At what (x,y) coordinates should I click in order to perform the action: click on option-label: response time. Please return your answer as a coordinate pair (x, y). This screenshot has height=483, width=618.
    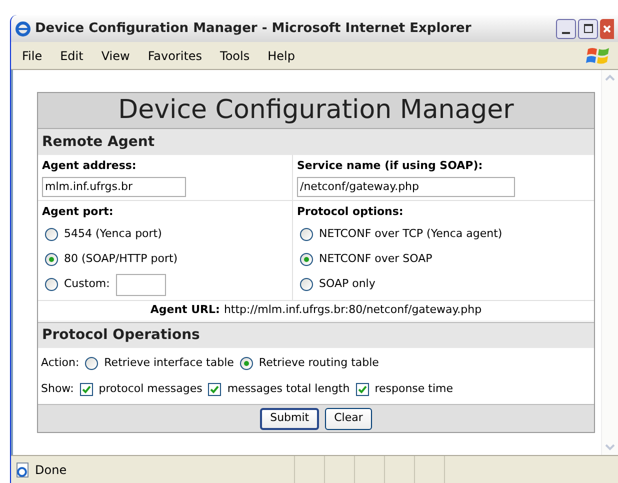
    Looking at the image, I should click on (414, 388).